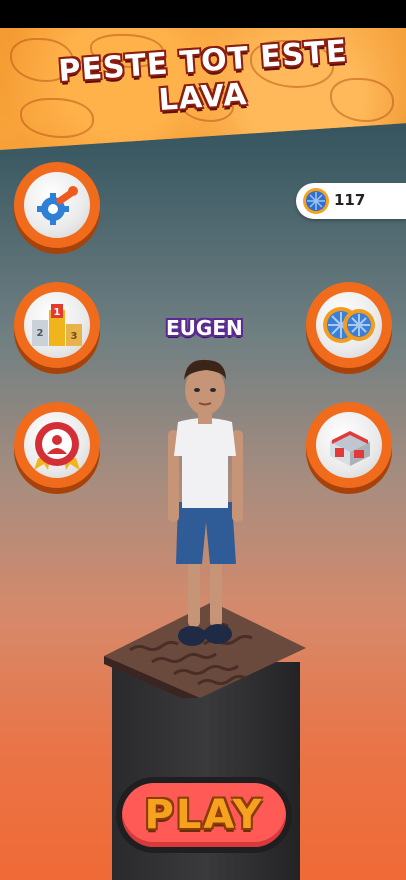  What do you see at coordinates (316, 201) in the screenshot?
I see `orange-slice-icon` at bounding box center [316, 201].